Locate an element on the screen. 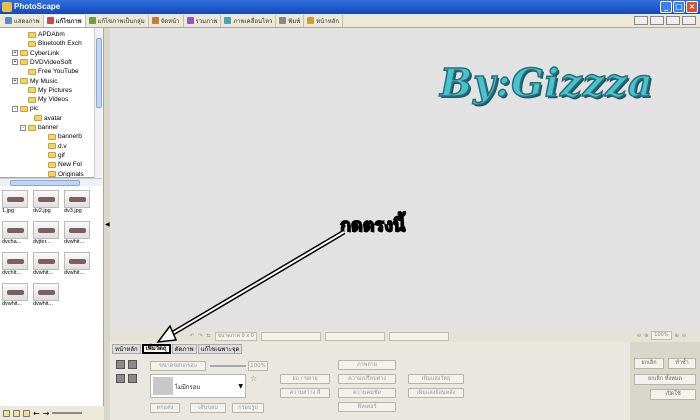 The width and height of the screenshot is (700, 420). arrow-shaft-highlight is located at coordinates (256, 284).